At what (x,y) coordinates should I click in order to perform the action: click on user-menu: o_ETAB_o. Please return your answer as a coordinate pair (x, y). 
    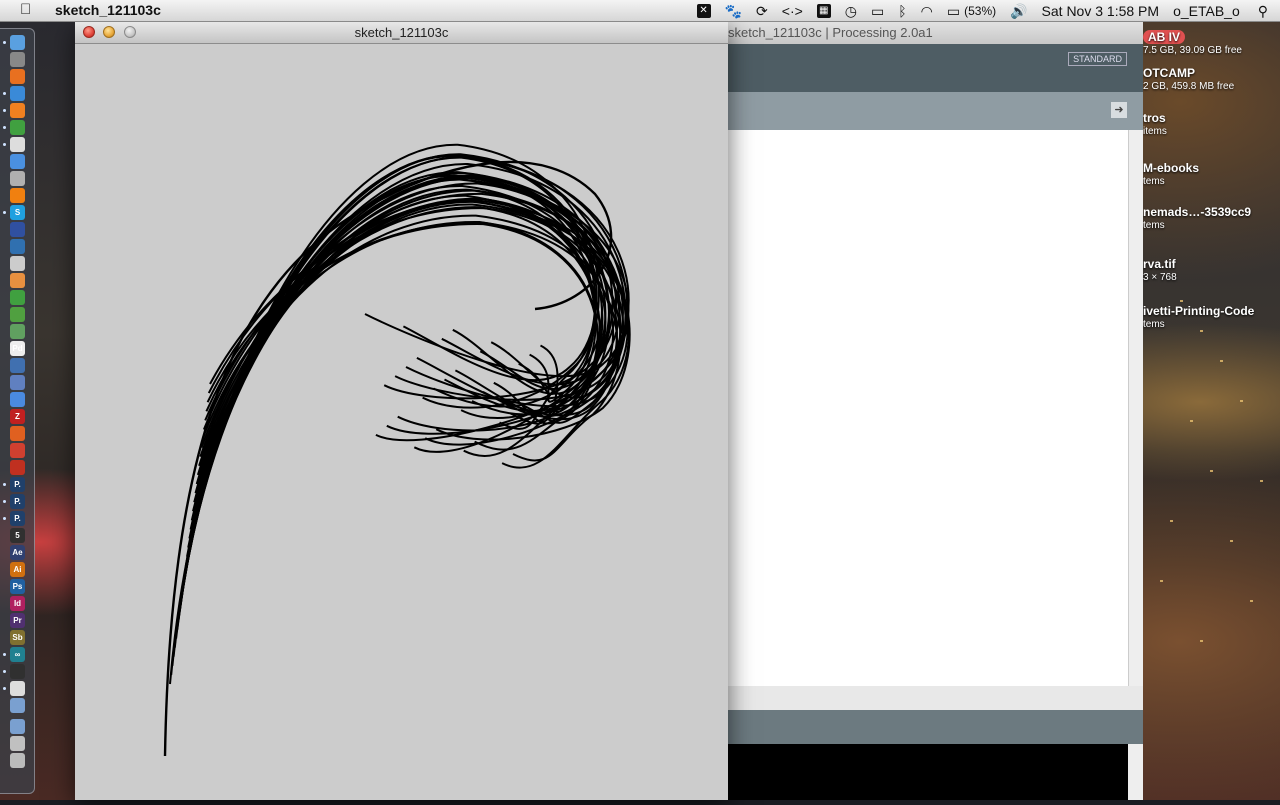
    Looking at the image, I should click on (1206, 11).